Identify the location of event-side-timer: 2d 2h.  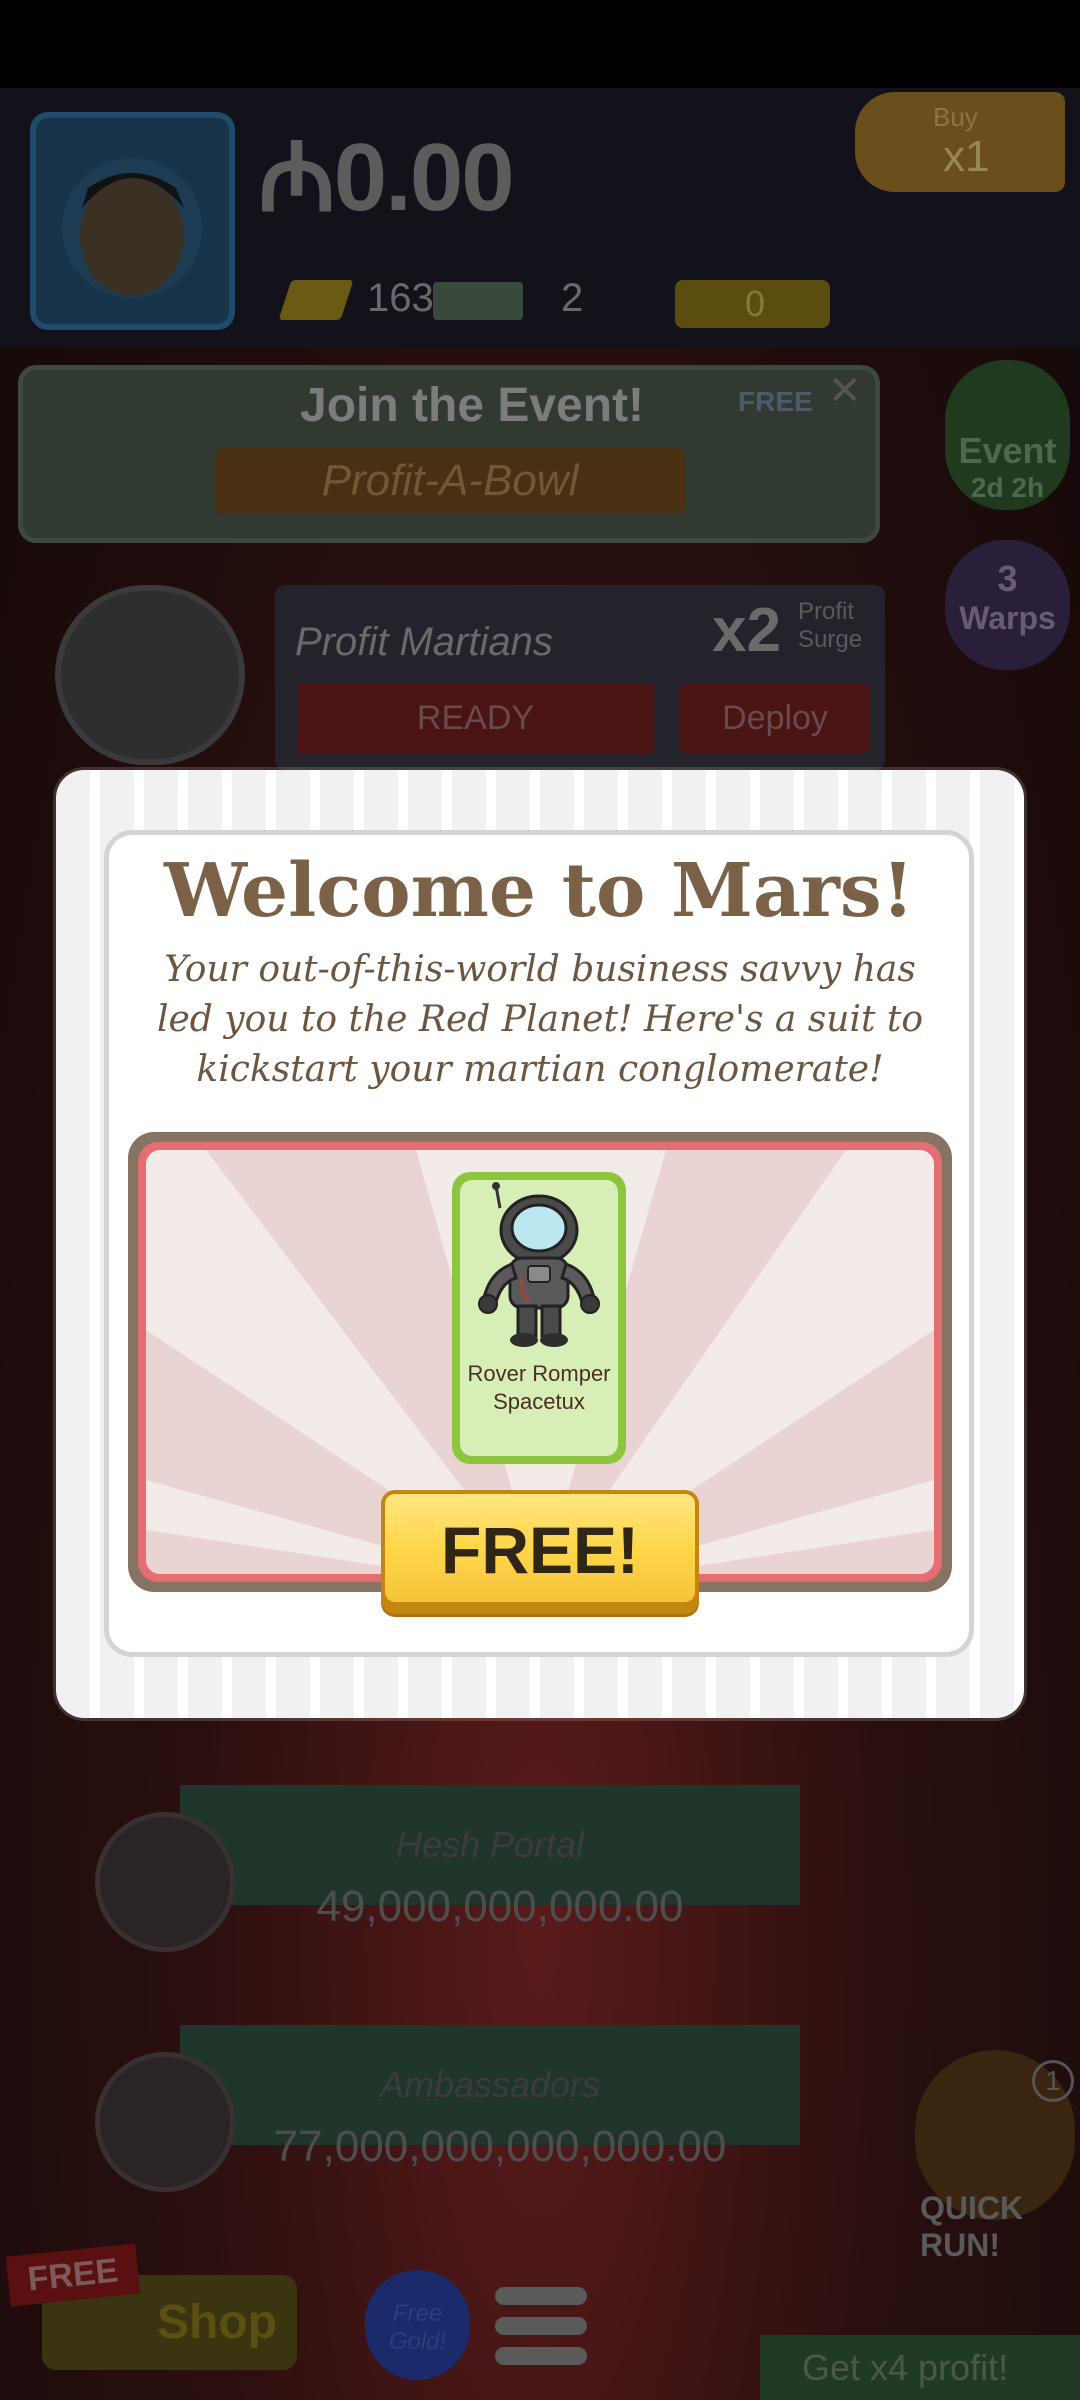
(1007, 487).